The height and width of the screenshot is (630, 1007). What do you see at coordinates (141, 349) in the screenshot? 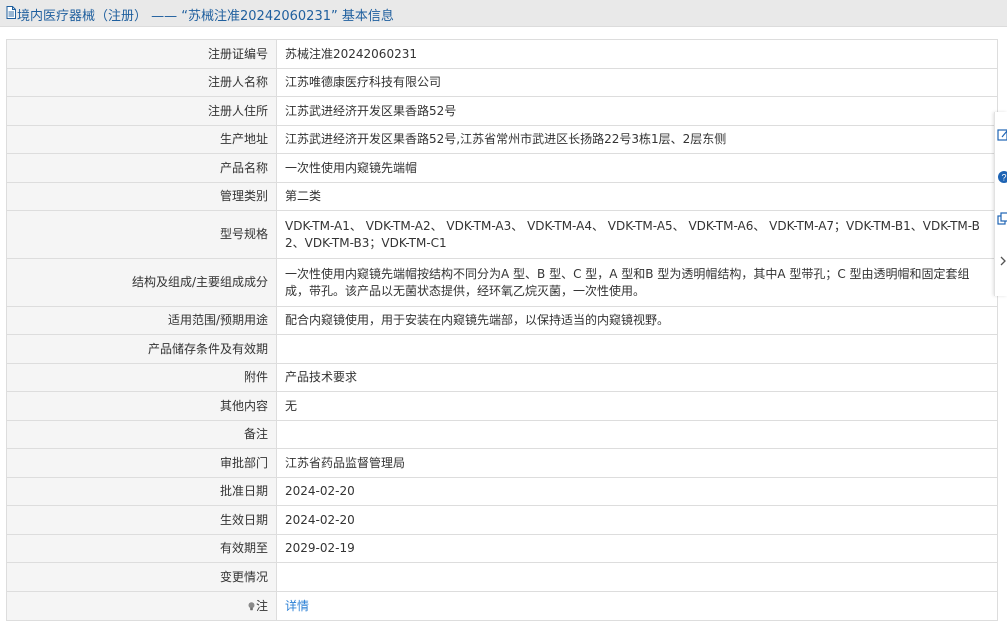
I see `row-label-storage-validity: 产品储存条件及有效期` at bounding box center [141, 349].